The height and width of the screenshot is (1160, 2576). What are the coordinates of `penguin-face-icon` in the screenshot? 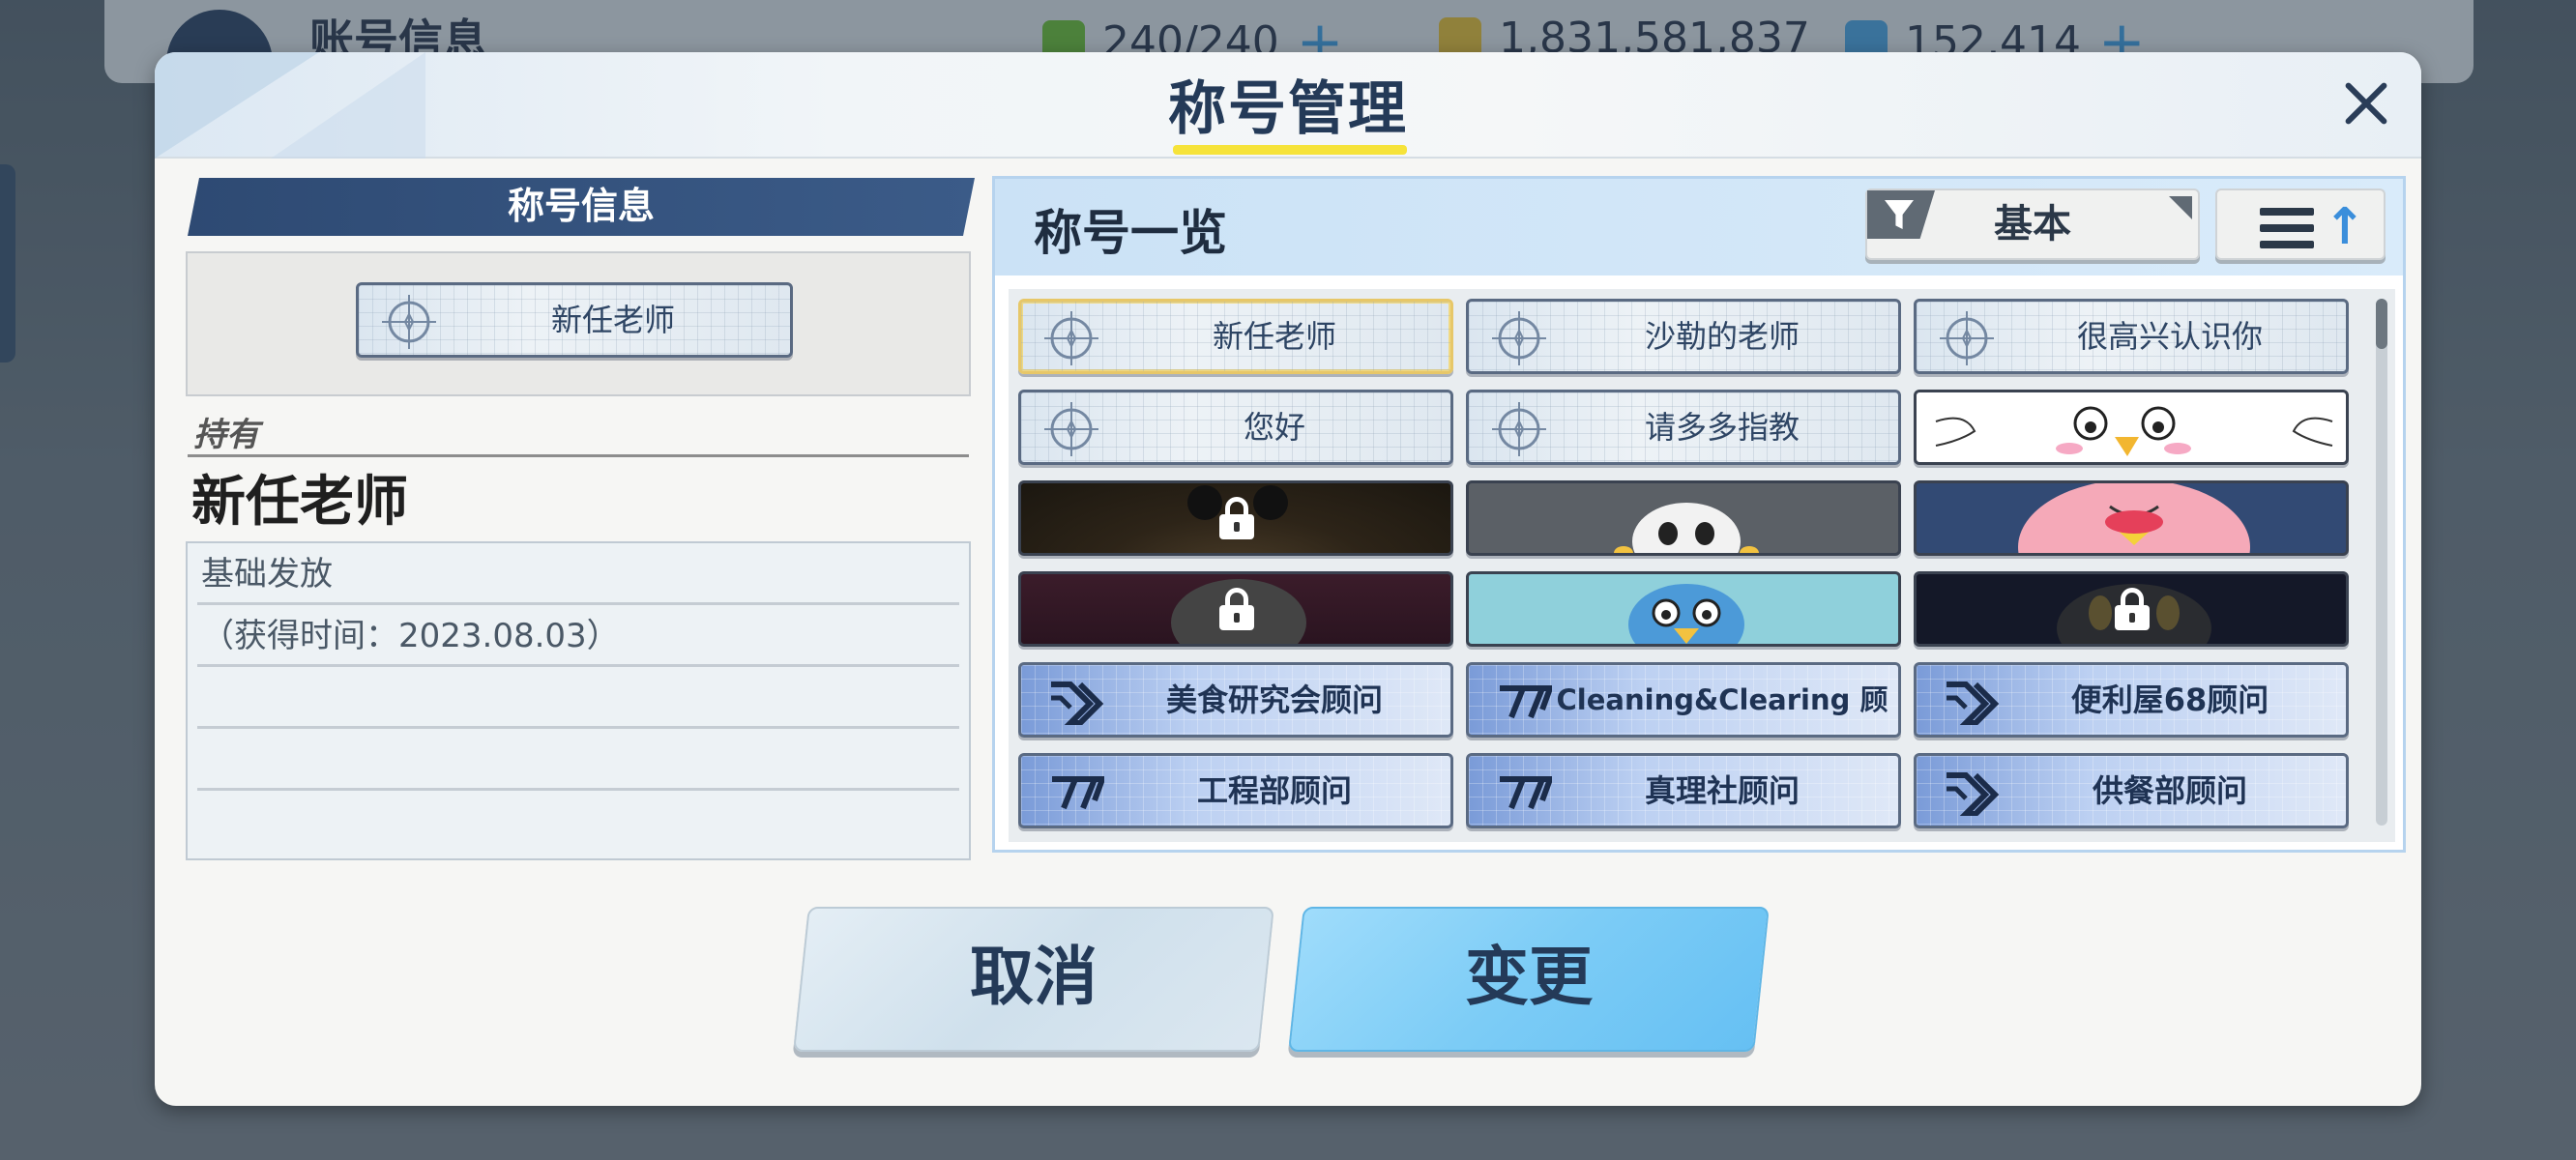 It's located at (1686, 528).